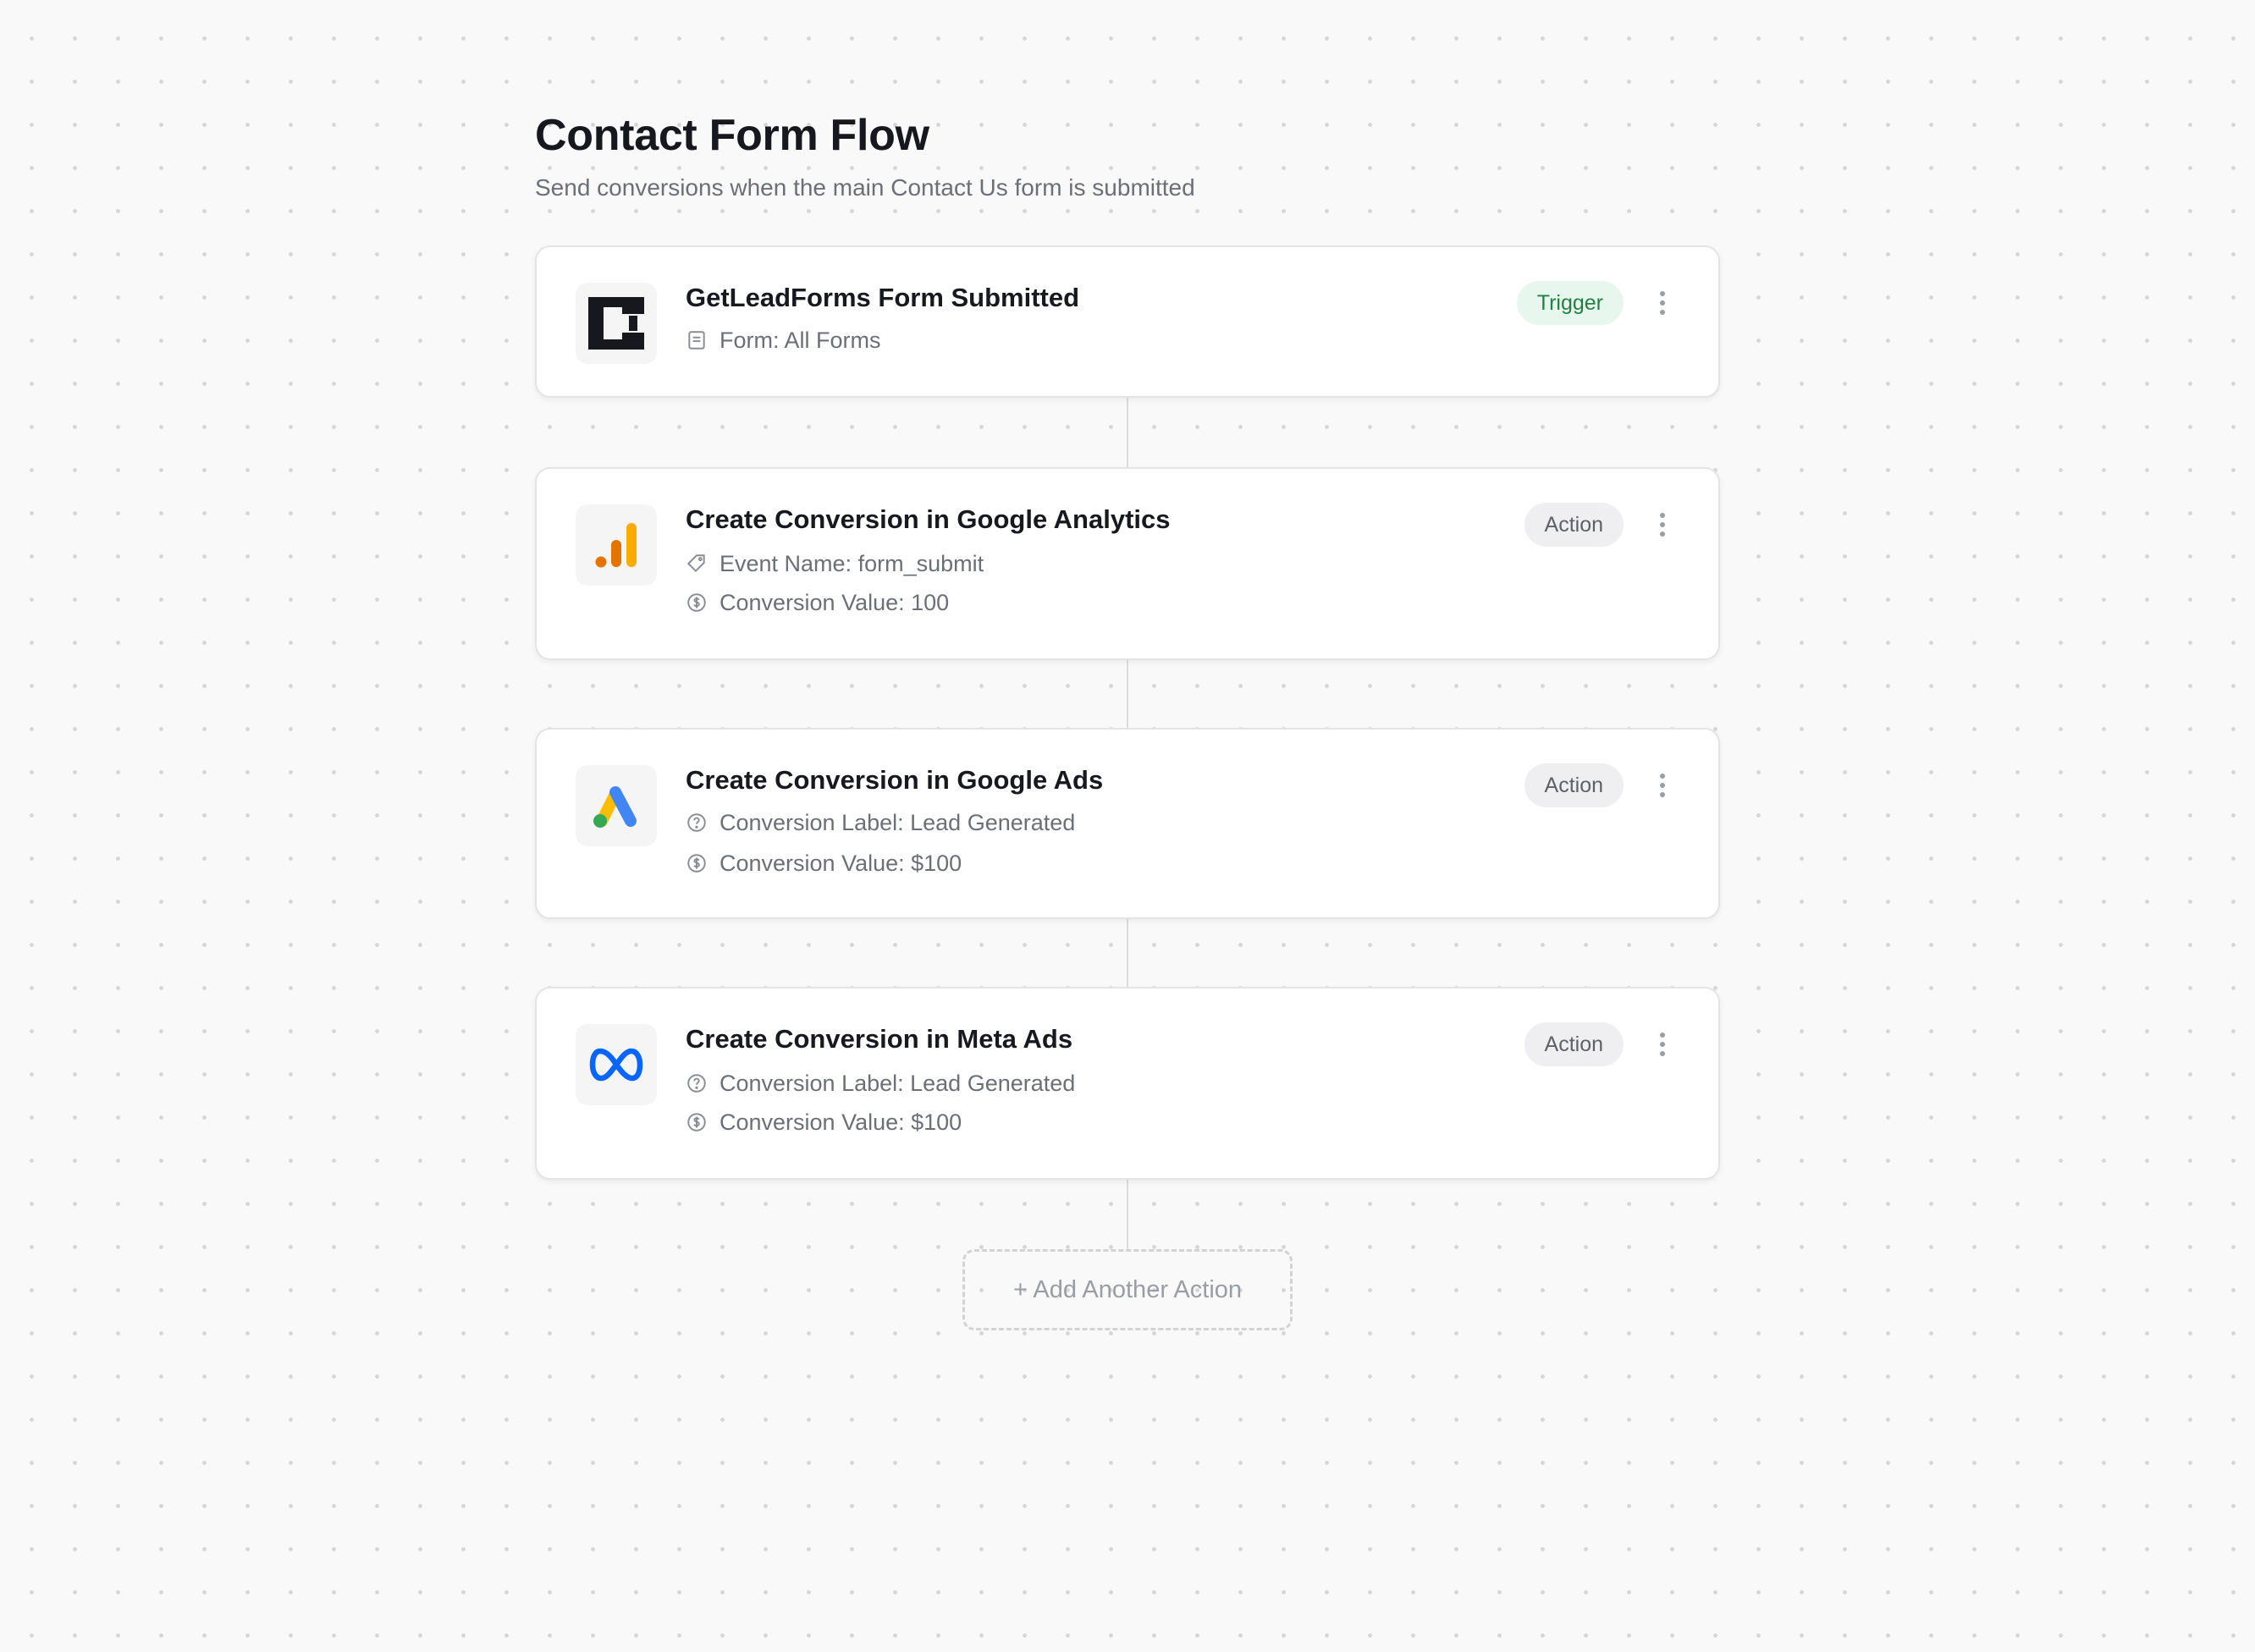 The height and width of the screenshot is (1652, 2255). I want to click on trigger-badge: Trigger, so click(1570, 303).